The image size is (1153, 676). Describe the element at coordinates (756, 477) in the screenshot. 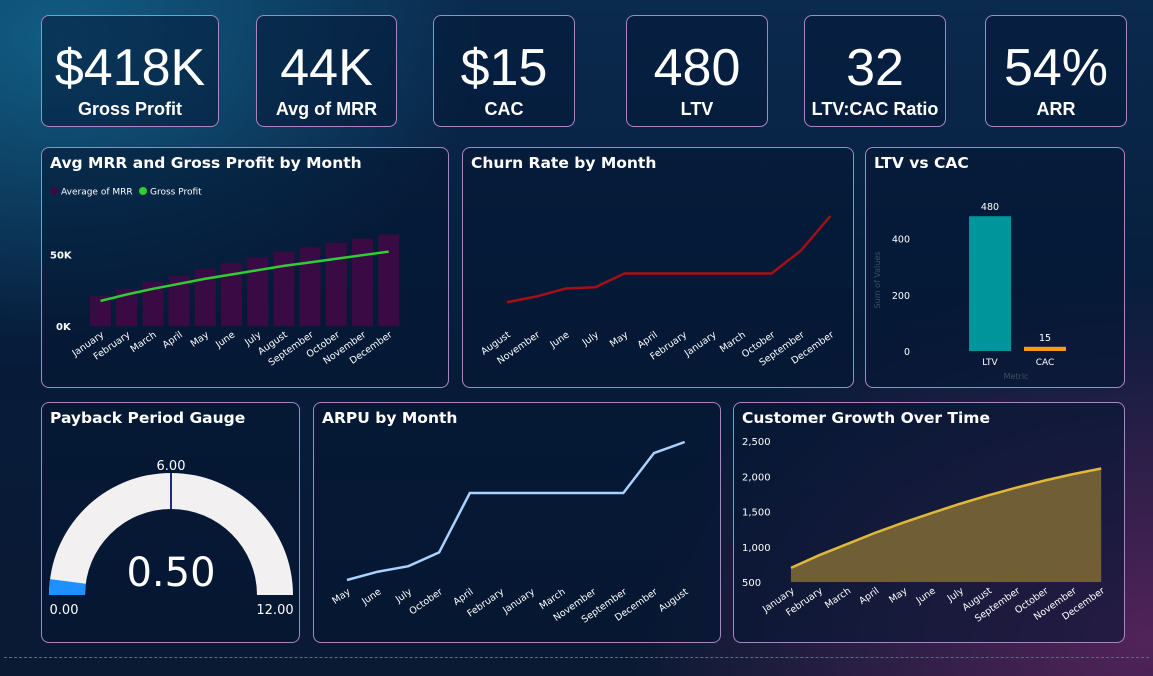

I see `y-tick-label: 2,000` at that location.